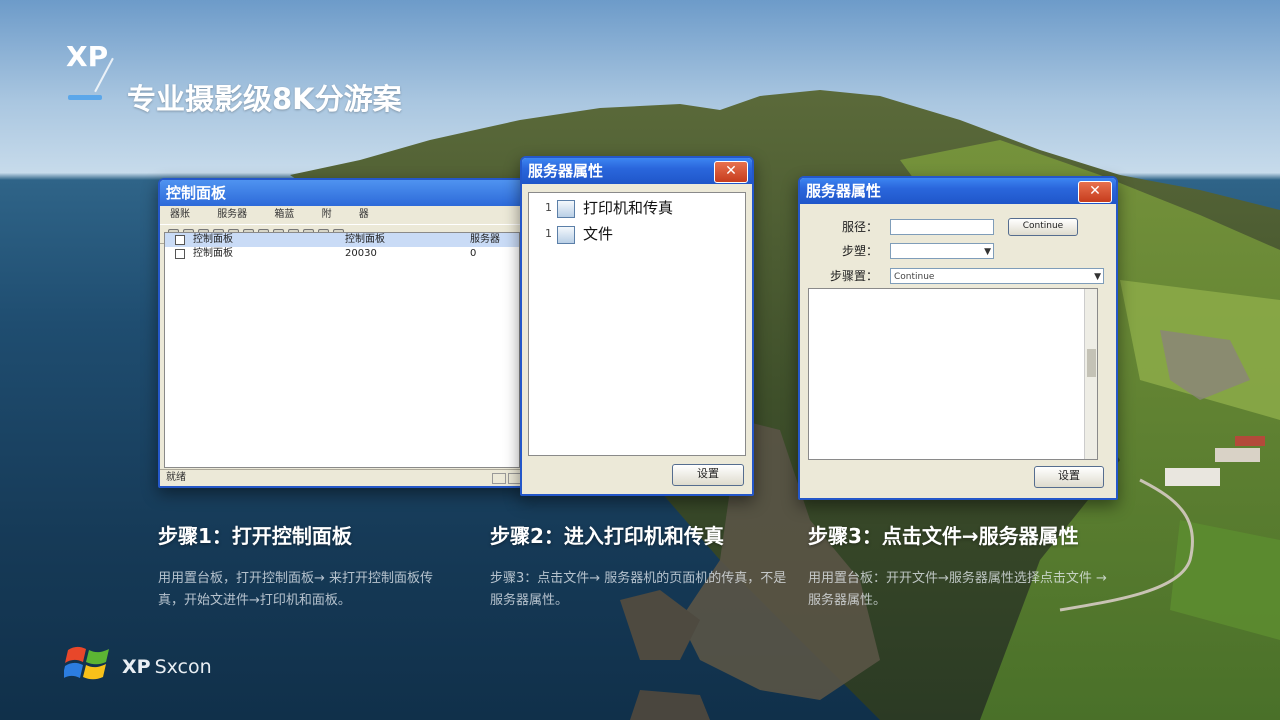 This screenshot has height=720, width=1280. What do you see at coordinates (943, 536) in the screenshot?
I see `step-3-title: 步骤3：点击文件→服务器属性` at bounding box center [943, 536].